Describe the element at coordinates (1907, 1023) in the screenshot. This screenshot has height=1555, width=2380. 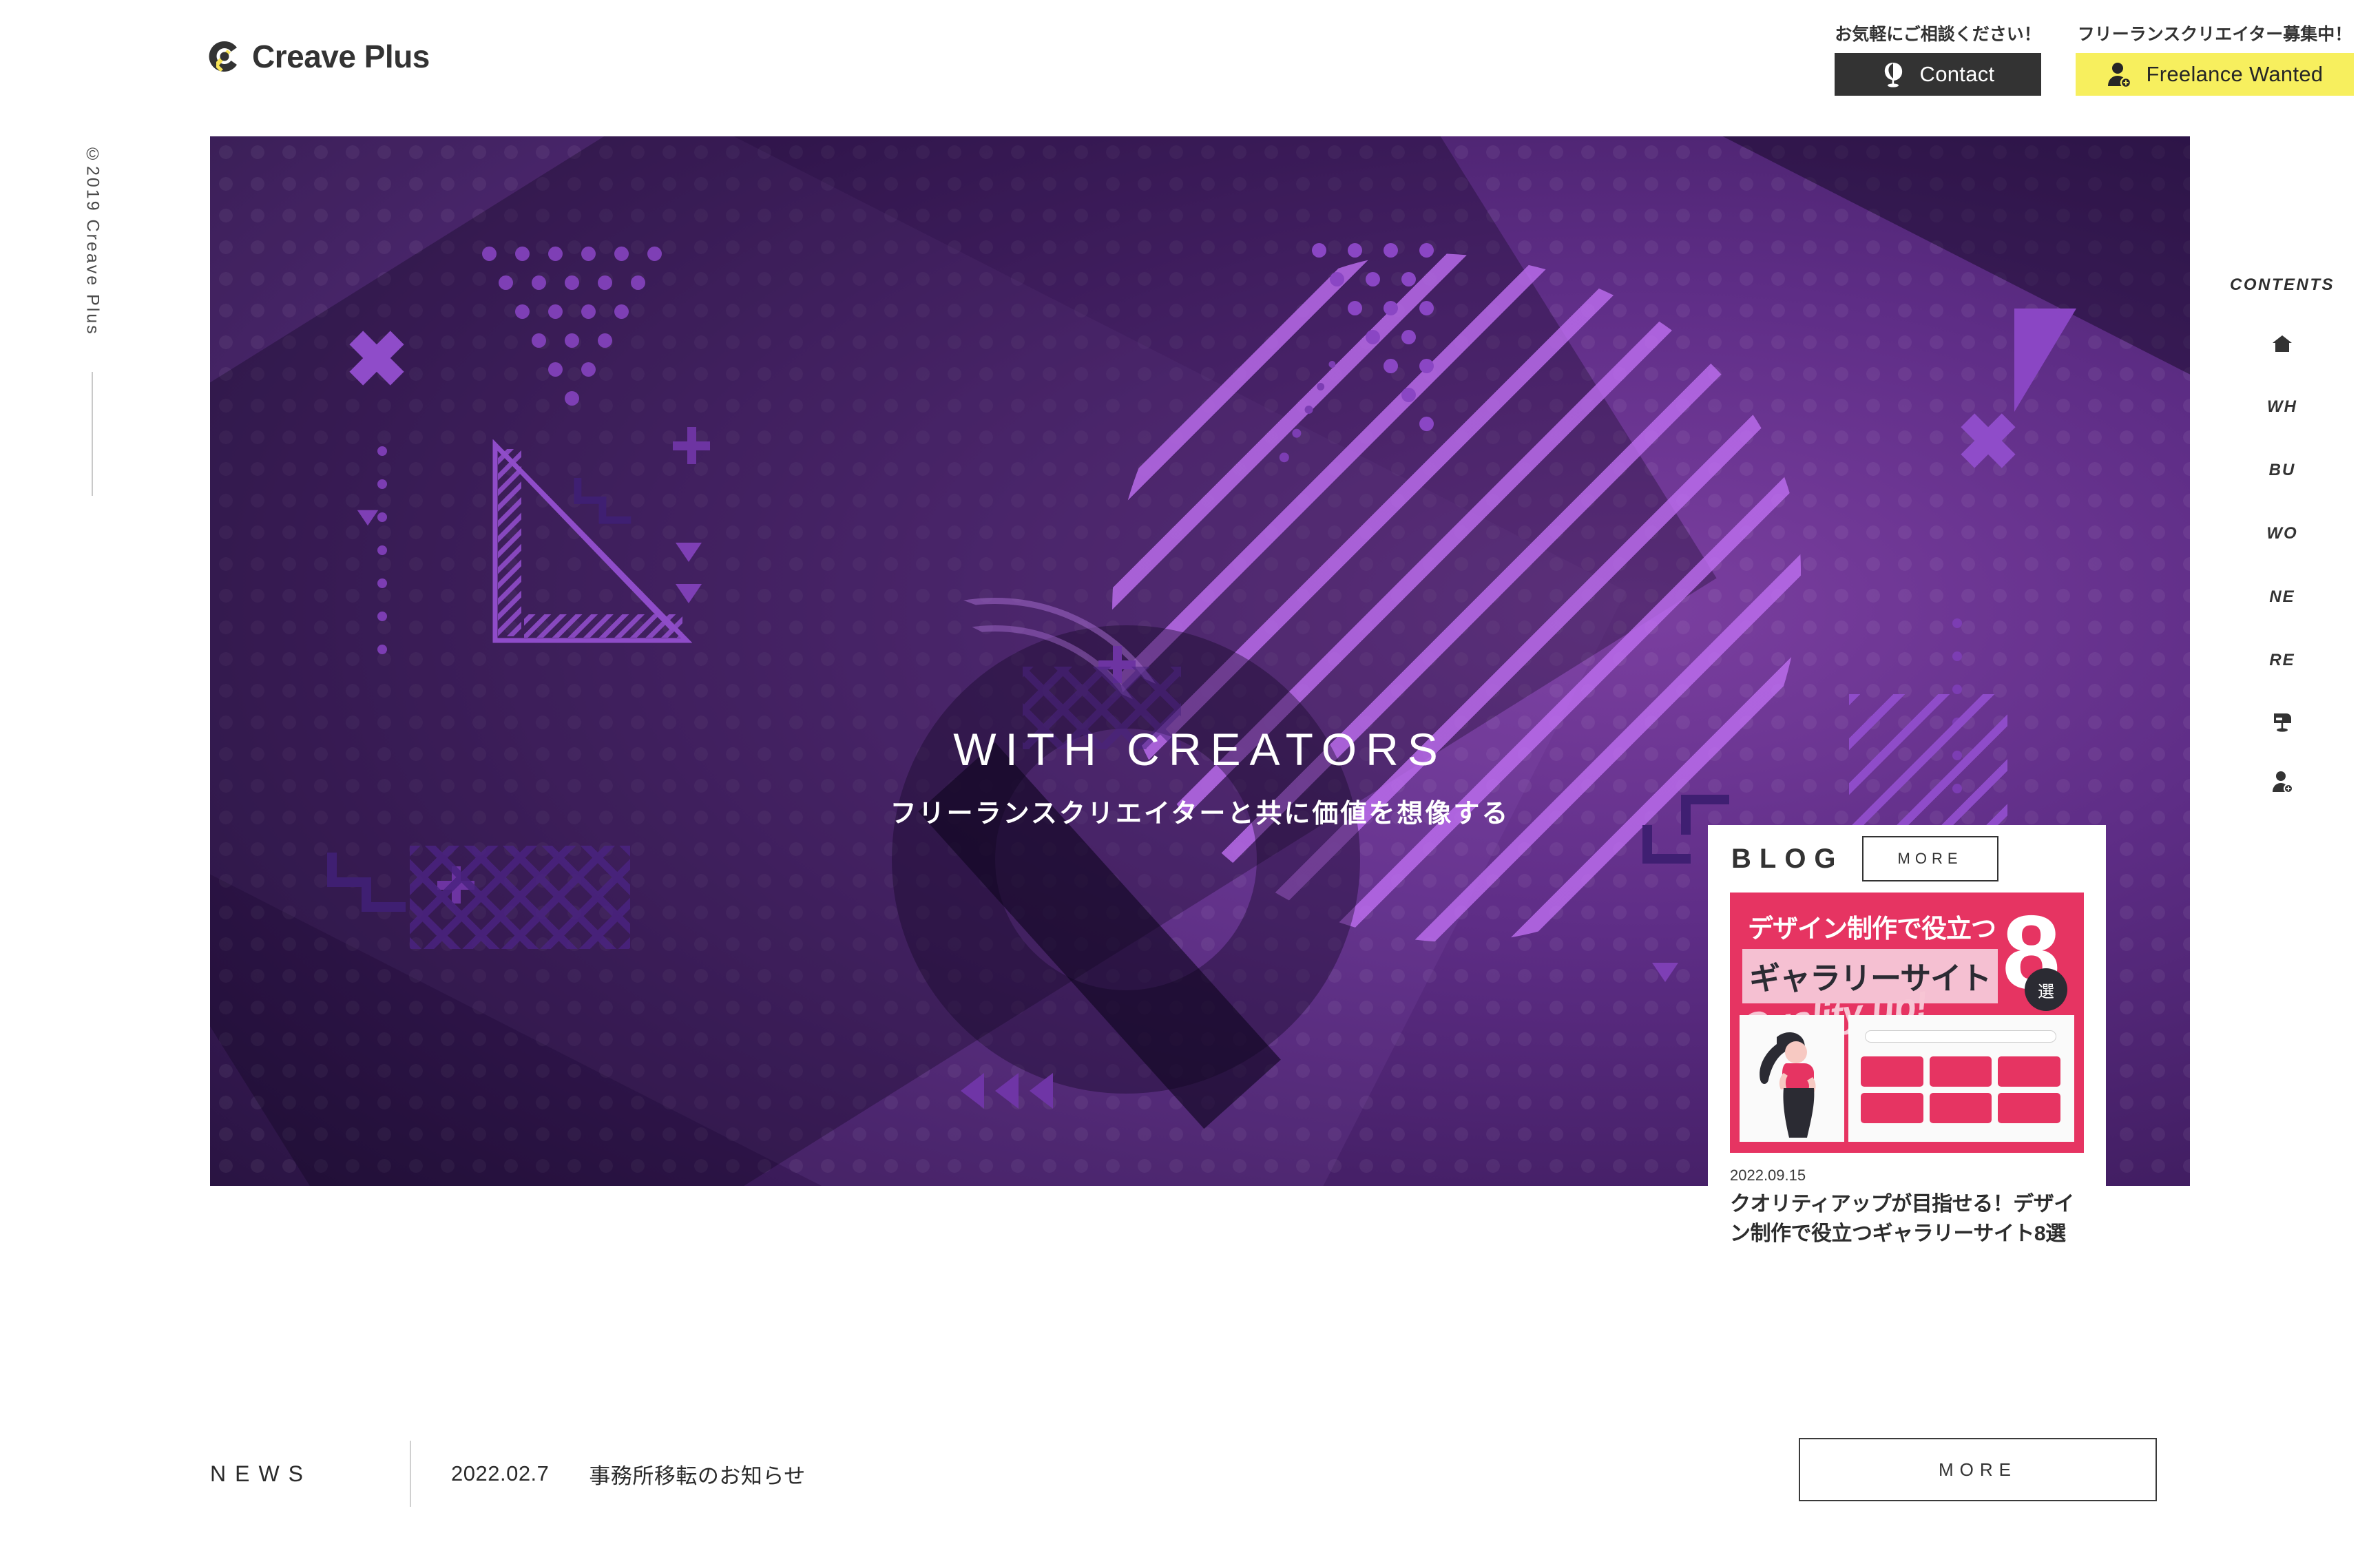
I see `blog-thumbnail: デザイン制作で役立つ ギャラリーサイト 8 選 Quality up!` at that location.